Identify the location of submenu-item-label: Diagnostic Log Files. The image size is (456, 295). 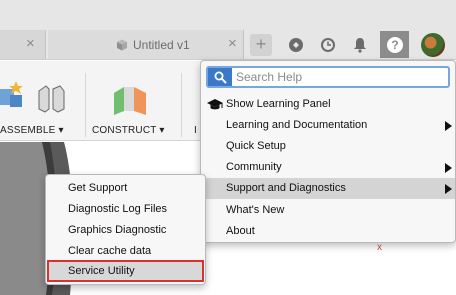
(118, 209).